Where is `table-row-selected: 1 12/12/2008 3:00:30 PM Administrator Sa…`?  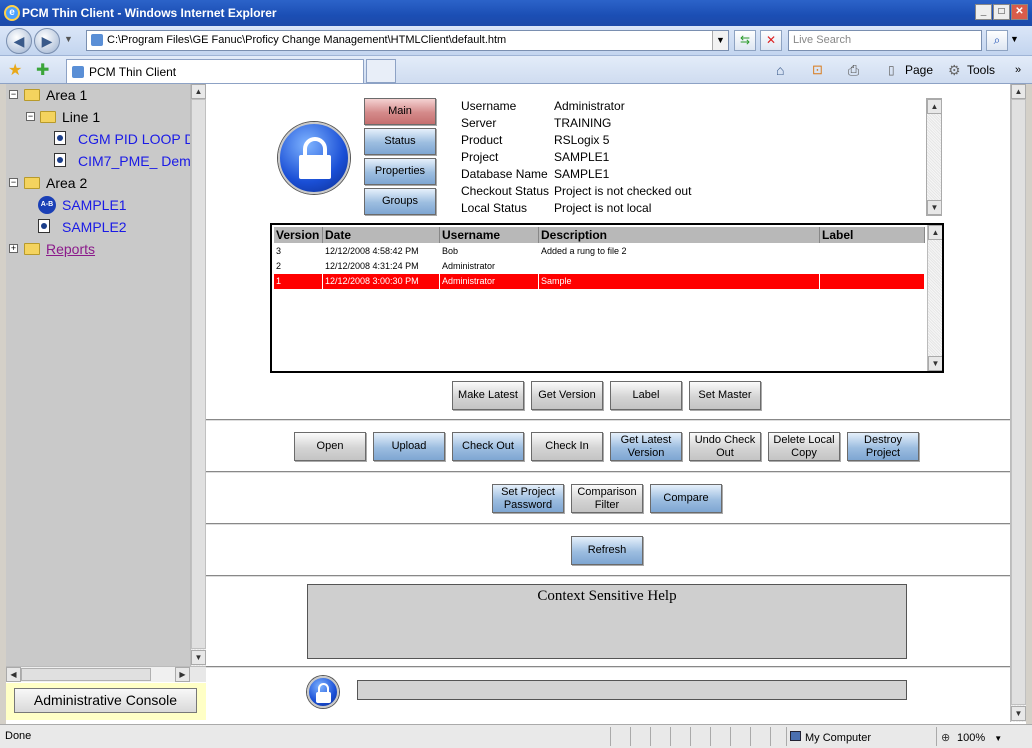 table-row-selected: 1 12/12/2008 3:00:30 PM Administrator Sa… is located at coordinates (599, 281).